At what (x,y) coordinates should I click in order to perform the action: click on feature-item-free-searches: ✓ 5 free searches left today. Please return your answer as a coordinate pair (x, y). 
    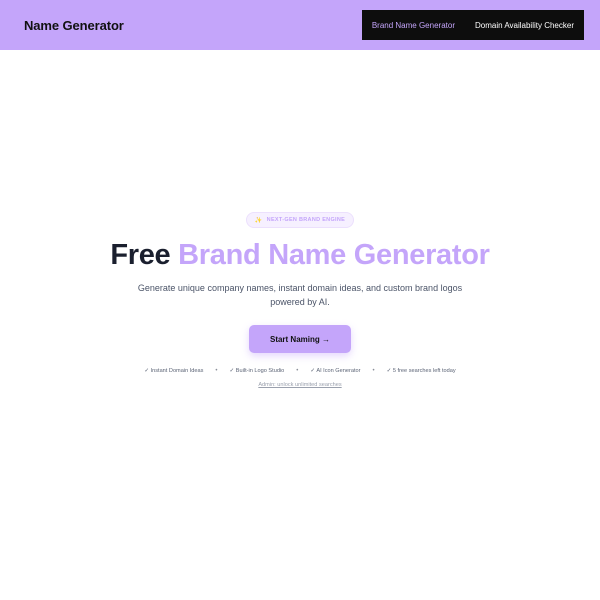
    Looking at the image, I should click on (421, 371).